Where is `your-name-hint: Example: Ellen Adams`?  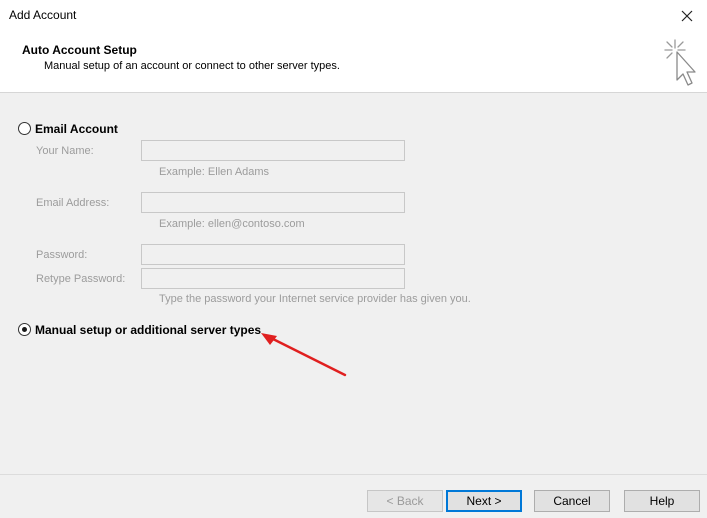
your-name-hint: Example: Ellen Adams is located at coordinates (214, 172).